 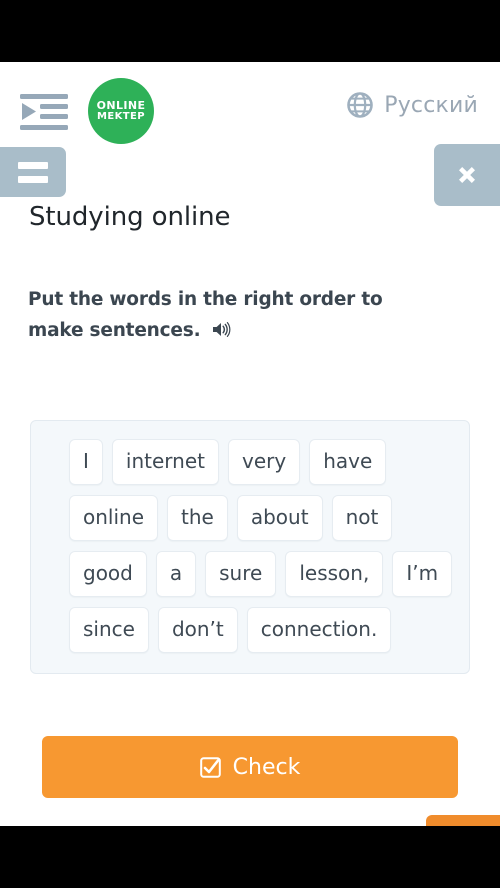 What do you see at coordinates (114, 518) in the screenshot?
I see `word-chip: online` at bounding box center [114, 518].